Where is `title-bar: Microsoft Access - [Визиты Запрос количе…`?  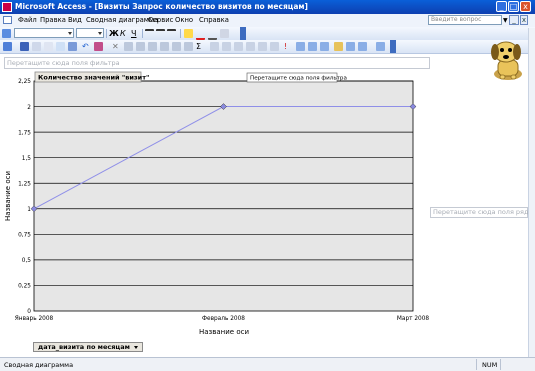
title-bar: Microsoft Access - [Визиты Запрос количе… is located at coordinates (267, 7).